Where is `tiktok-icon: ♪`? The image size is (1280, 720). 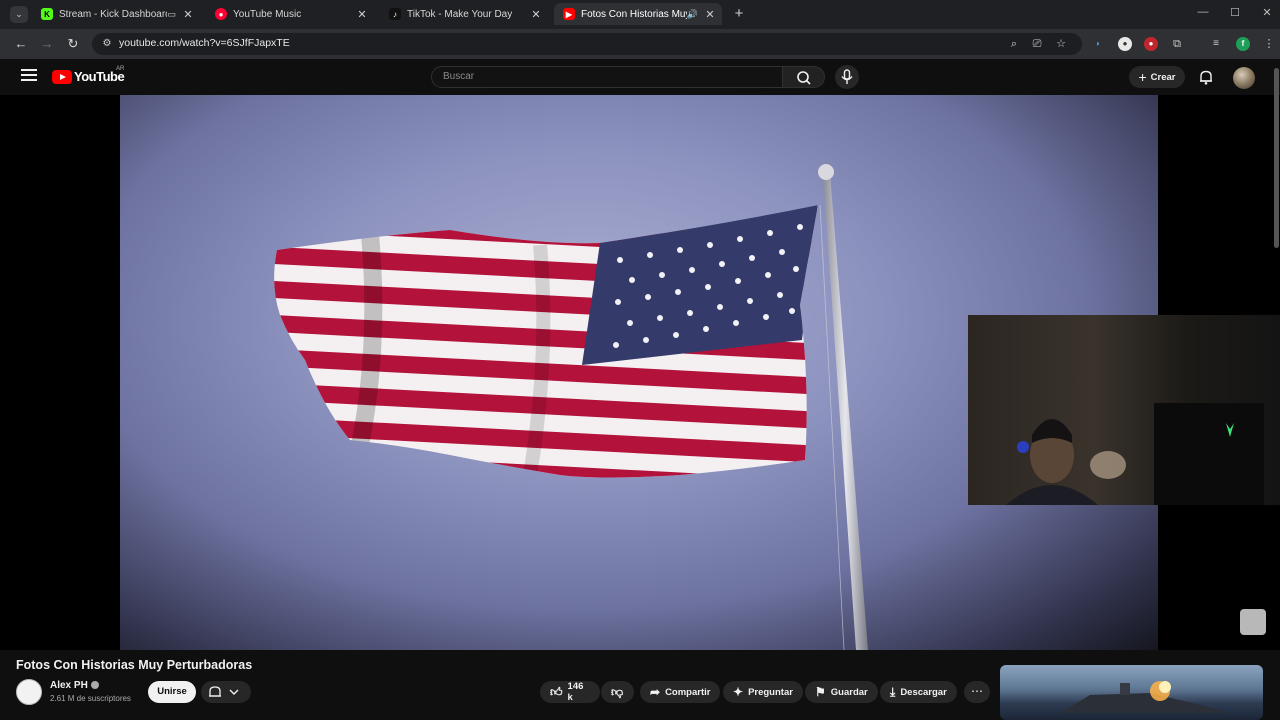
tiktok-icon: ♪ is located at coordinates (395, 14).